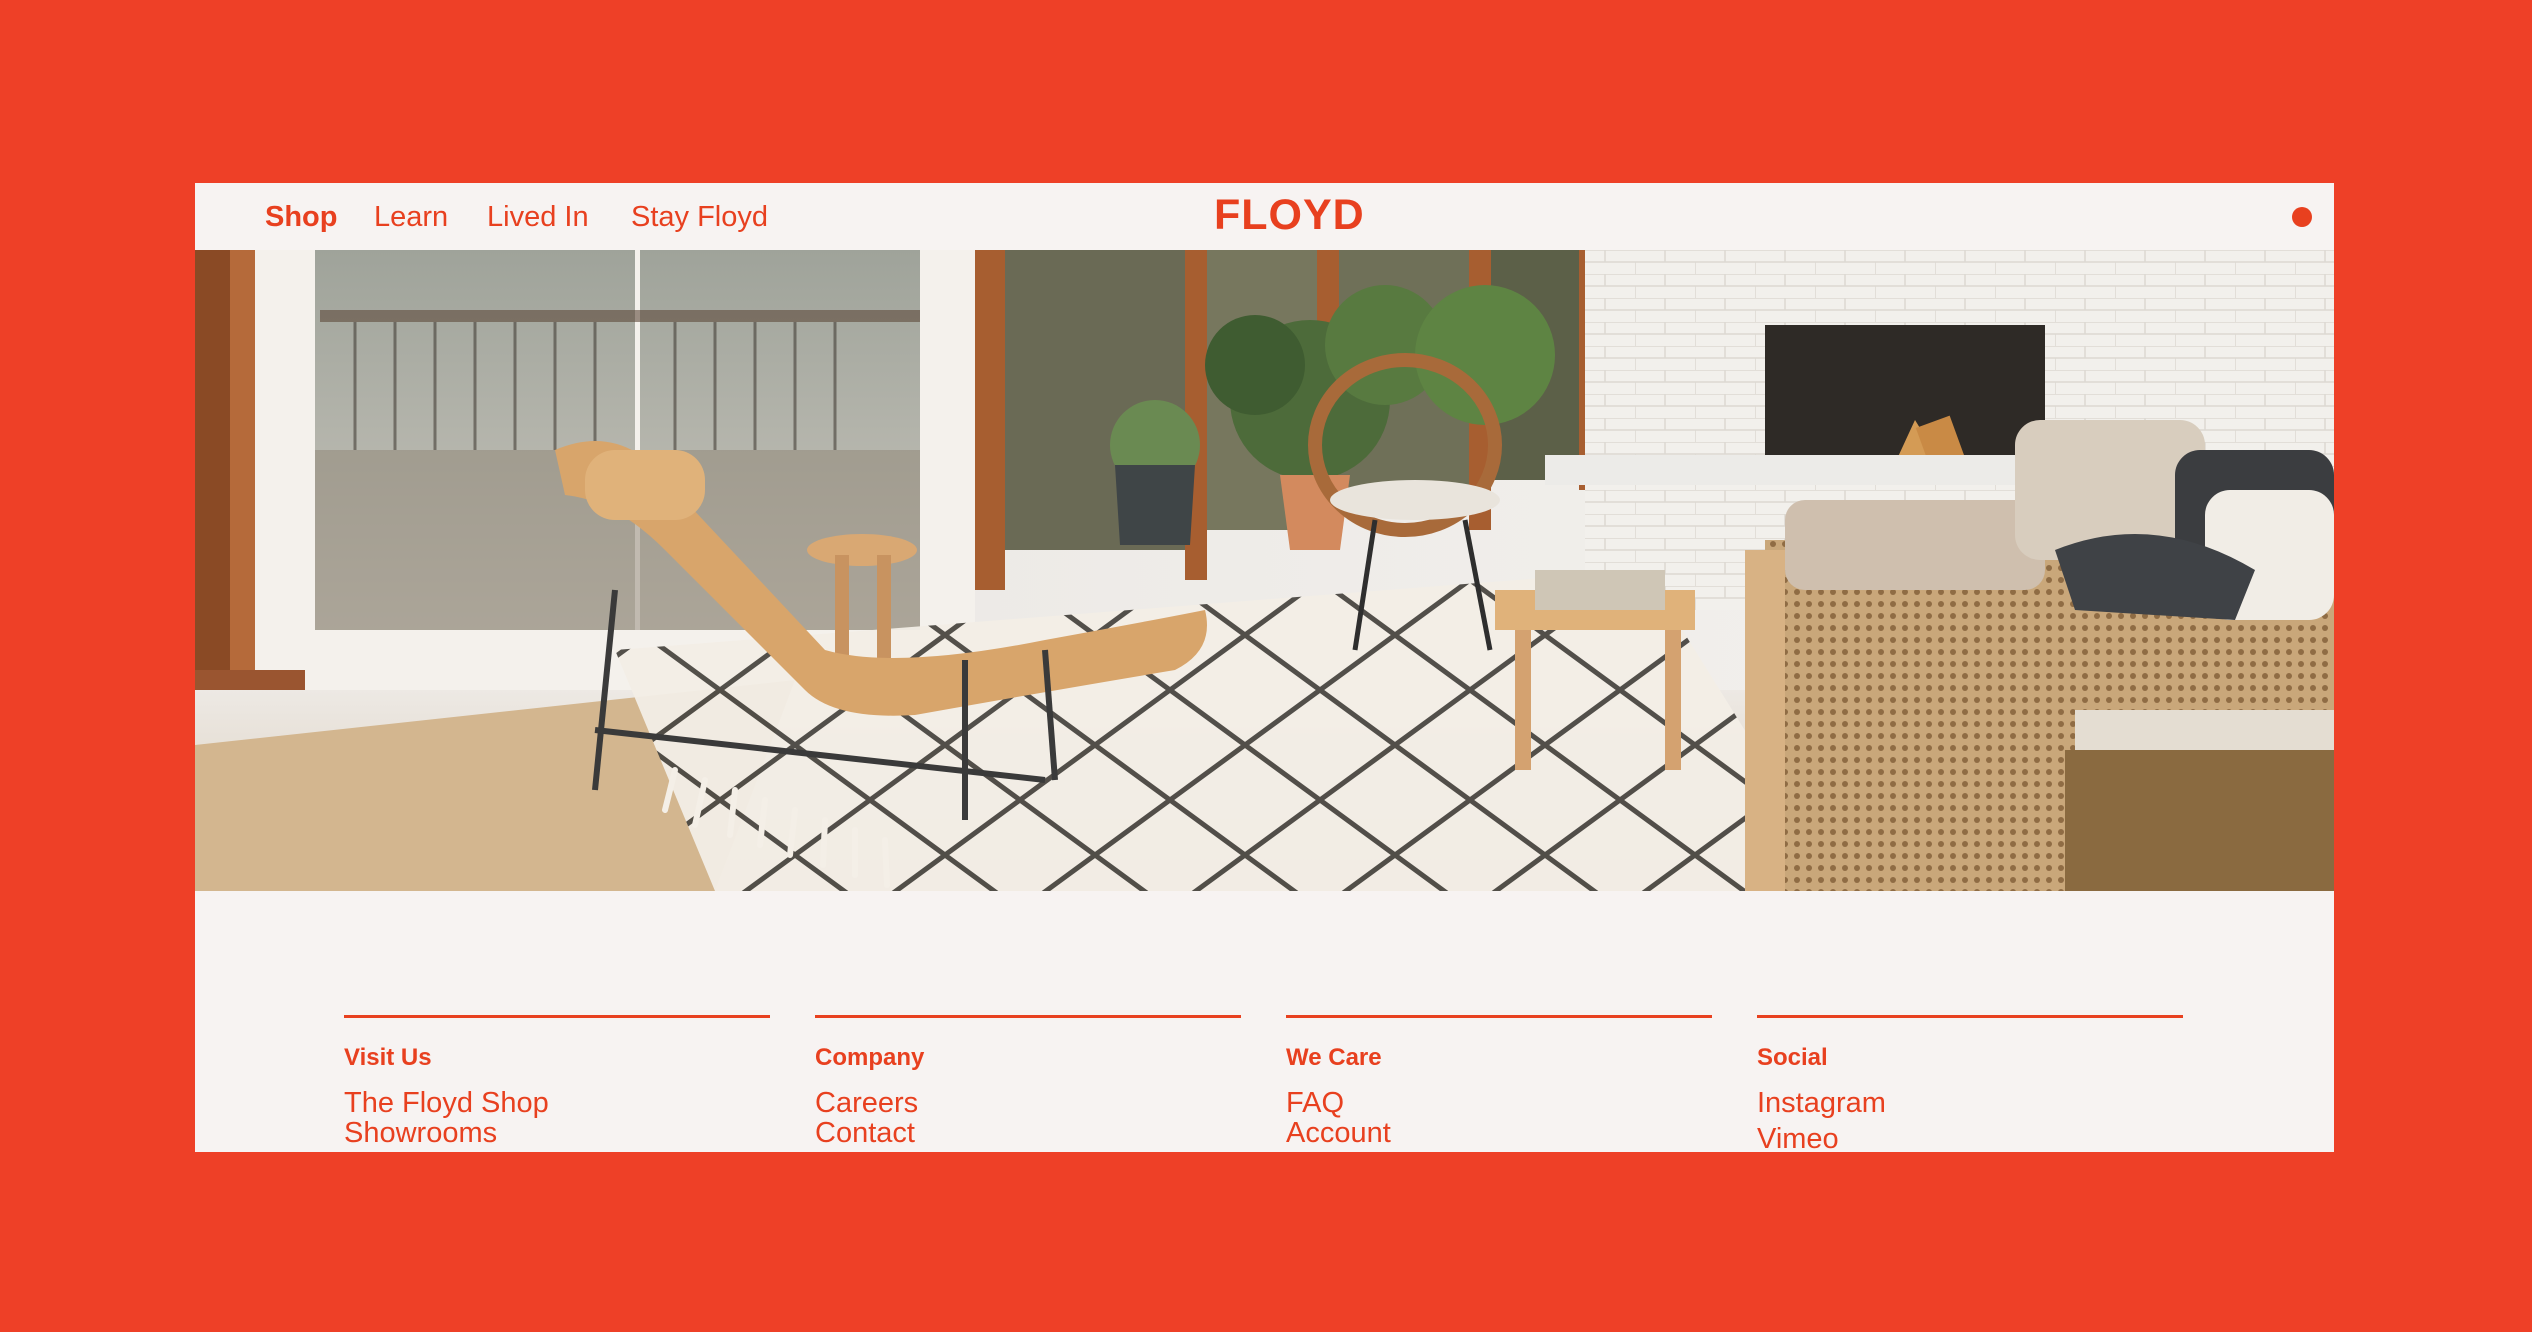 This screenshot has height=1332, width=2532. What do you see at coordinates (557, 1133) in the screenshot?
I see `footer-link-showrooms: Showrooms` at bounding box center [557, 1133].